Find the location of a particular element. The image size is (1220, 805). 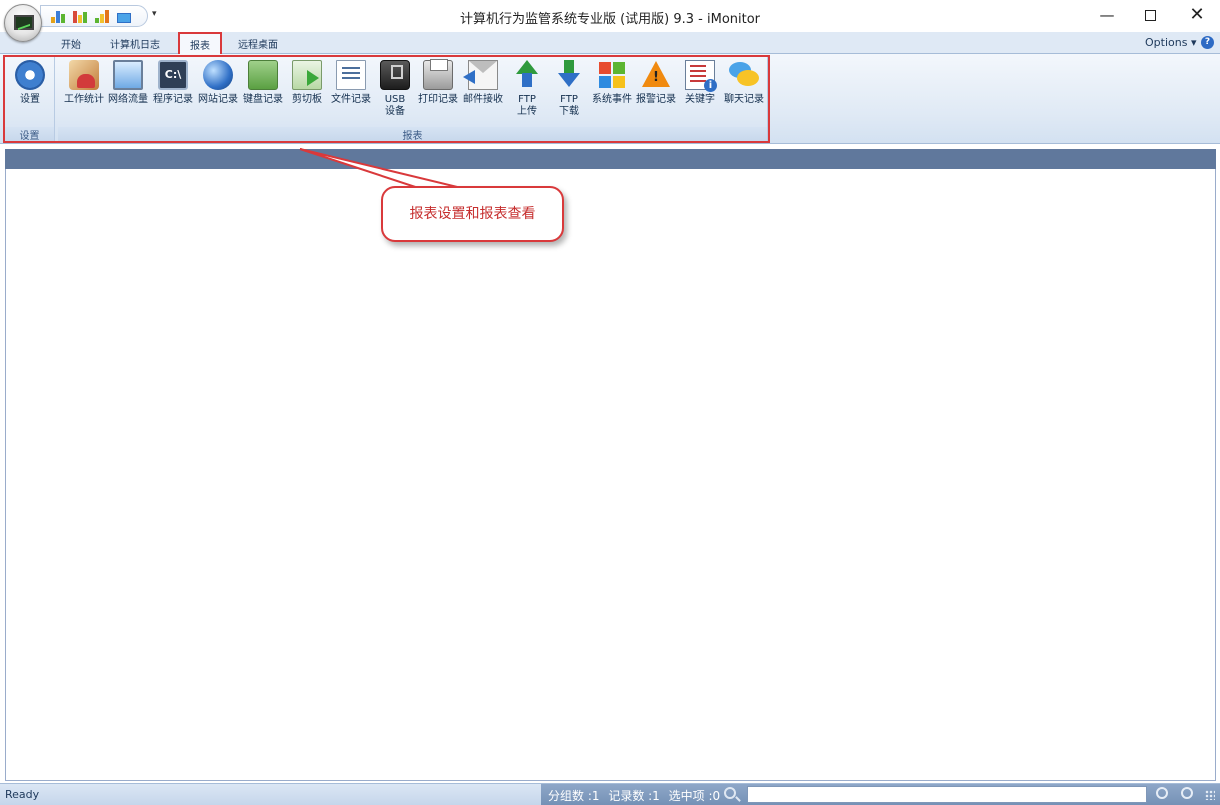

globe-icon is located at coordinates (218, 75).